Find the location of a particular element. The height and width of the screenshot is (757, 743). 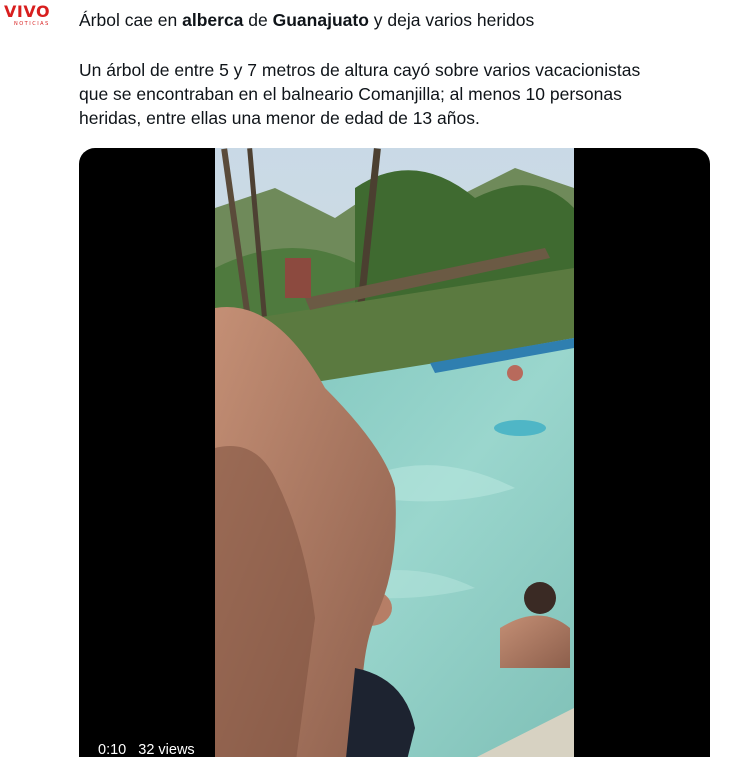

avatar-logo-text: VIVO is located at coordinates (27, 11).